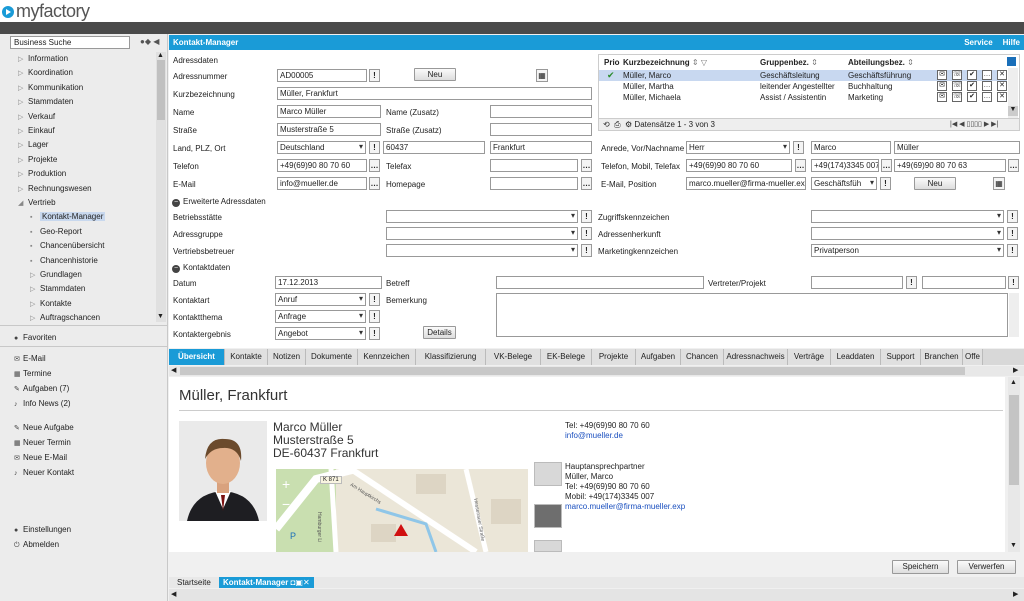  I want to click on sidebar-item: ✎ Neue Aufgabe, so click(44, 427).